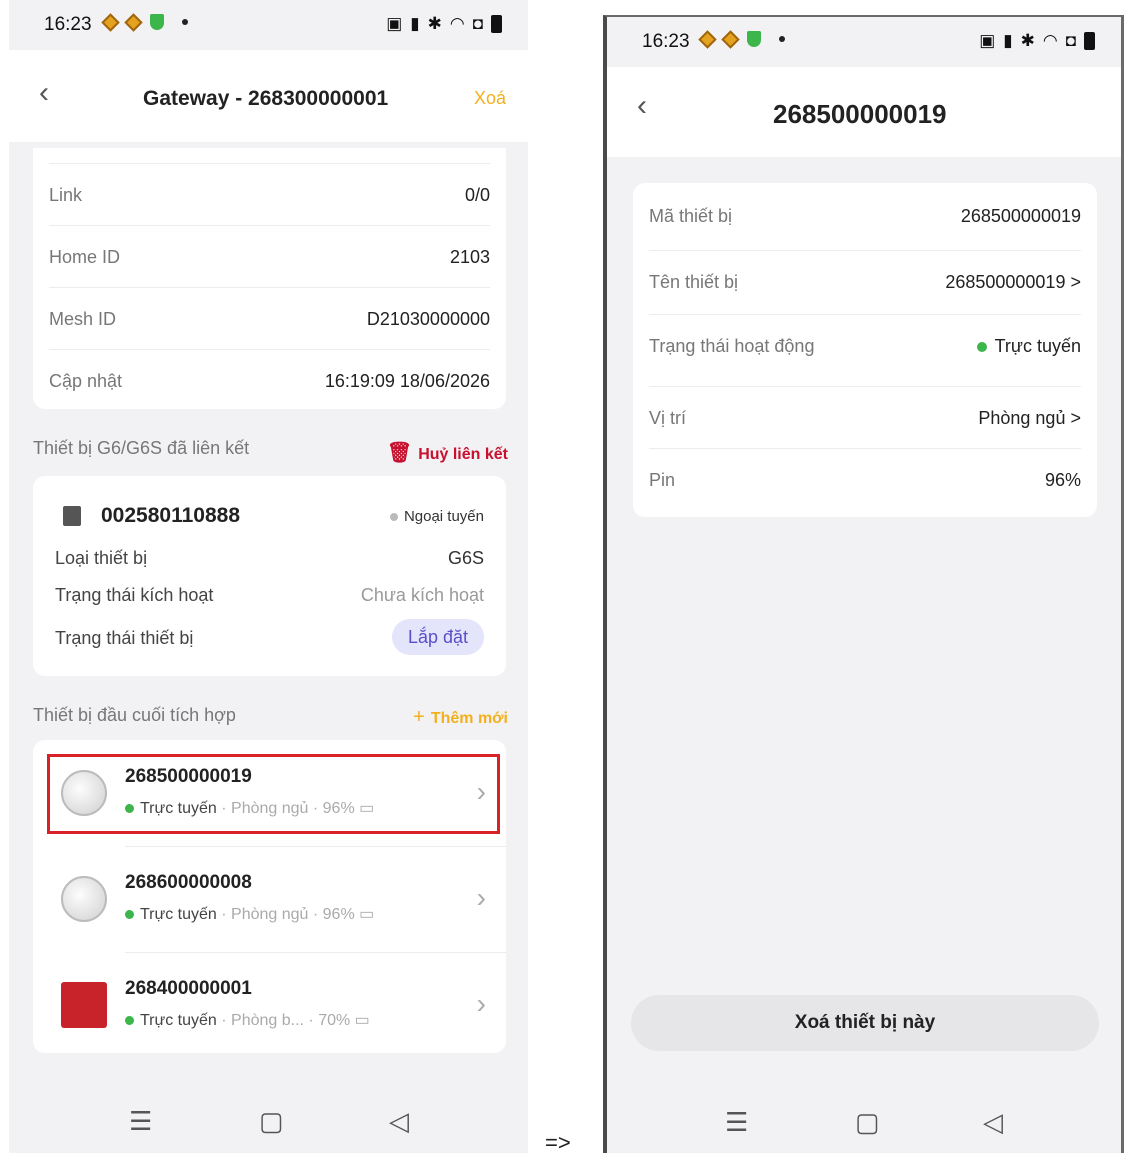 The height and width of the screenshot is (1156, 1126). I want to click on install-status-badge: Lắp đặt, so click(437, 637).